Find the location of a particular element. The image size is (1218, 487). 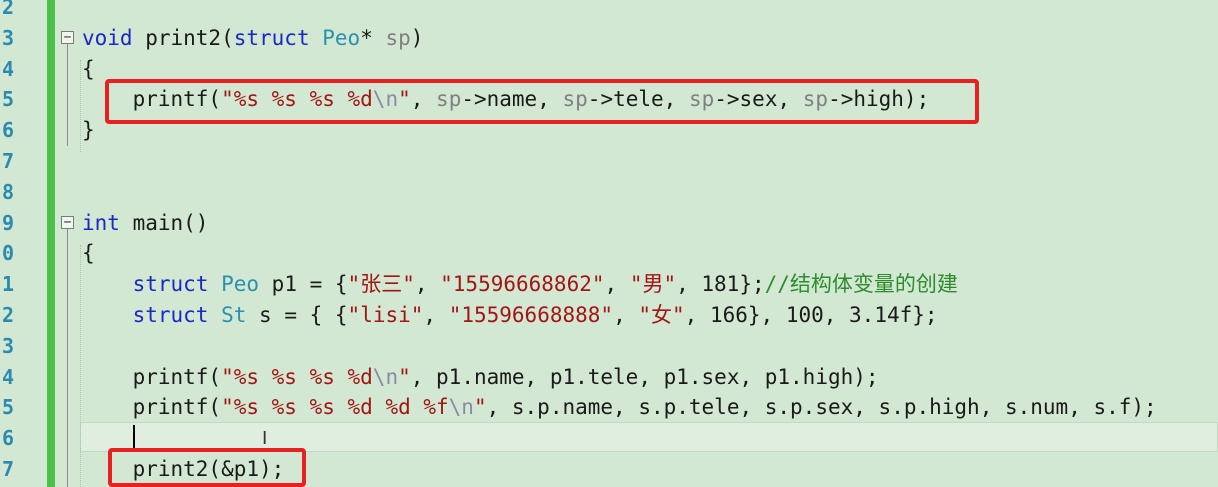

code-token: St is located at coordinates (234, 315).